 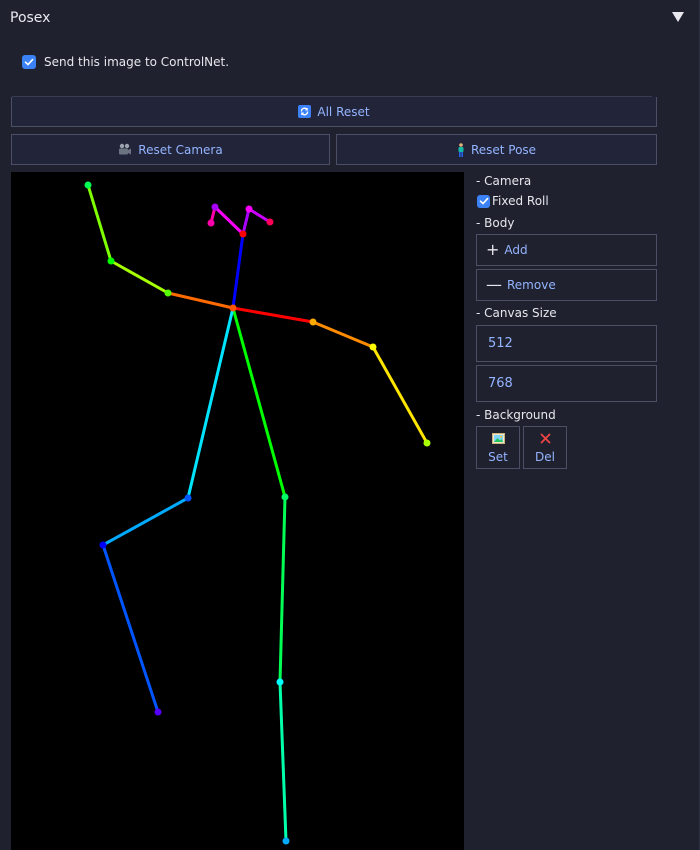 What do you see at coordinates (158, 712) in the screenshot?
I see `left-ankle-joint` at bounding box center [158, 712].